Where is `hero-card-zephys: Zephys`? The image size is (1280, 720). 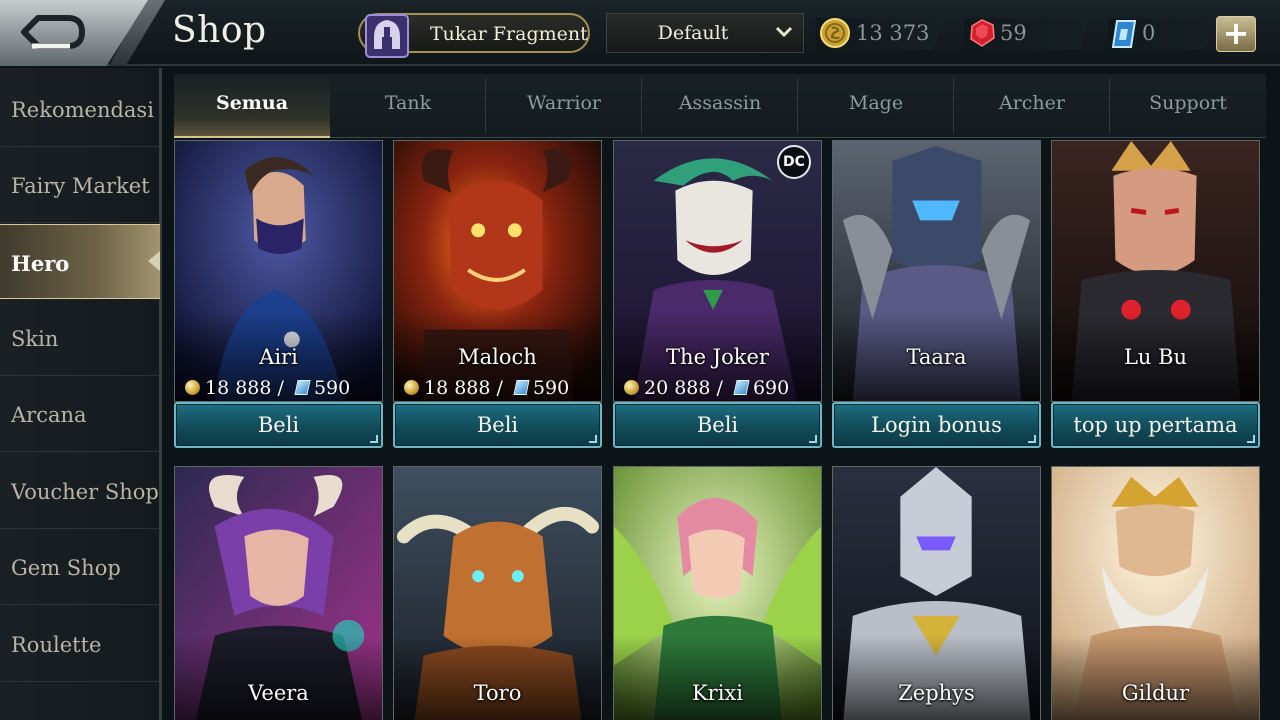
hero-card-zephys: Zephys is located at coordinates (936, 593).